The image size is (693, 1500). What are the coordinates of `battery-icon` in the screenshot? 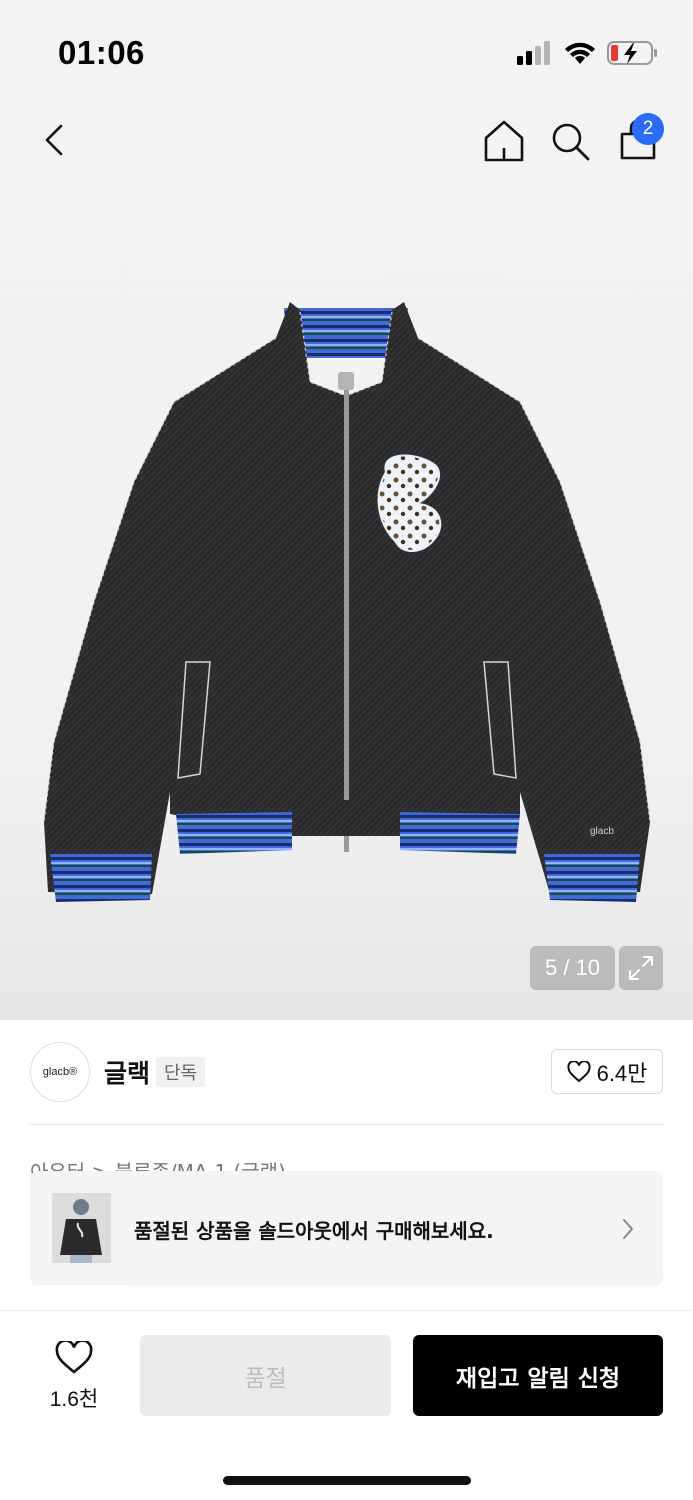 It's located at (632, 53).